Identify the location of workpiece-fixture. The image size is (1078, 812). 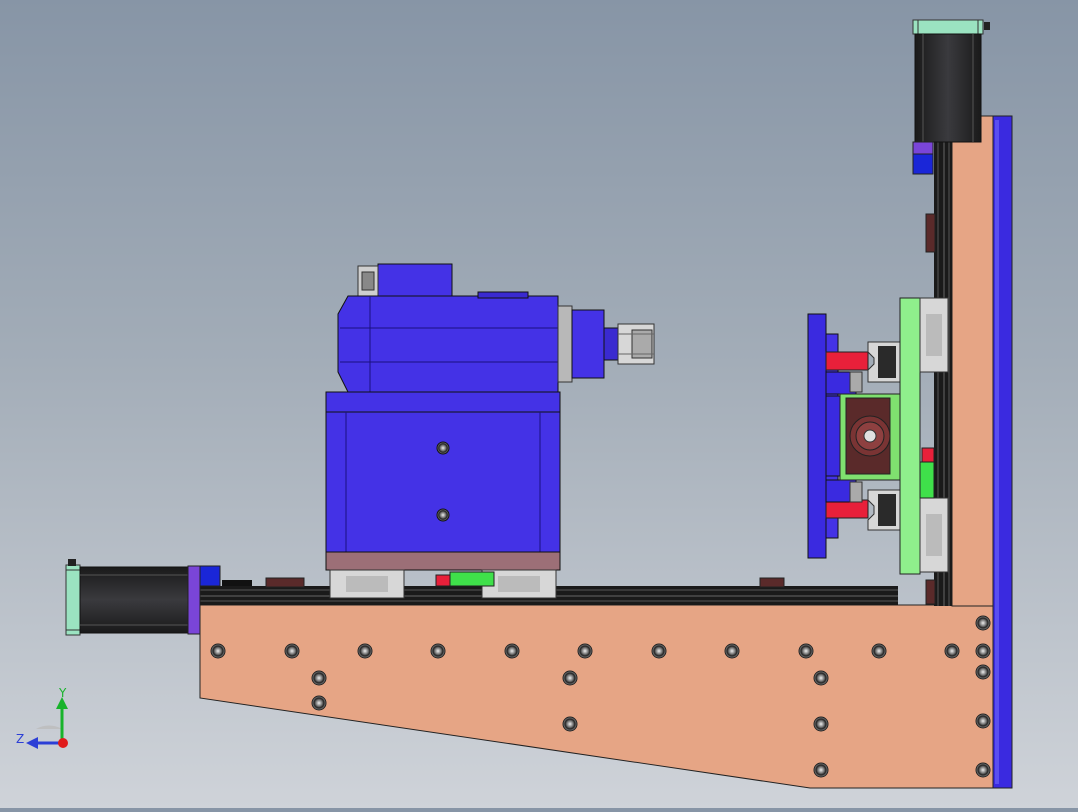
(878, 436).